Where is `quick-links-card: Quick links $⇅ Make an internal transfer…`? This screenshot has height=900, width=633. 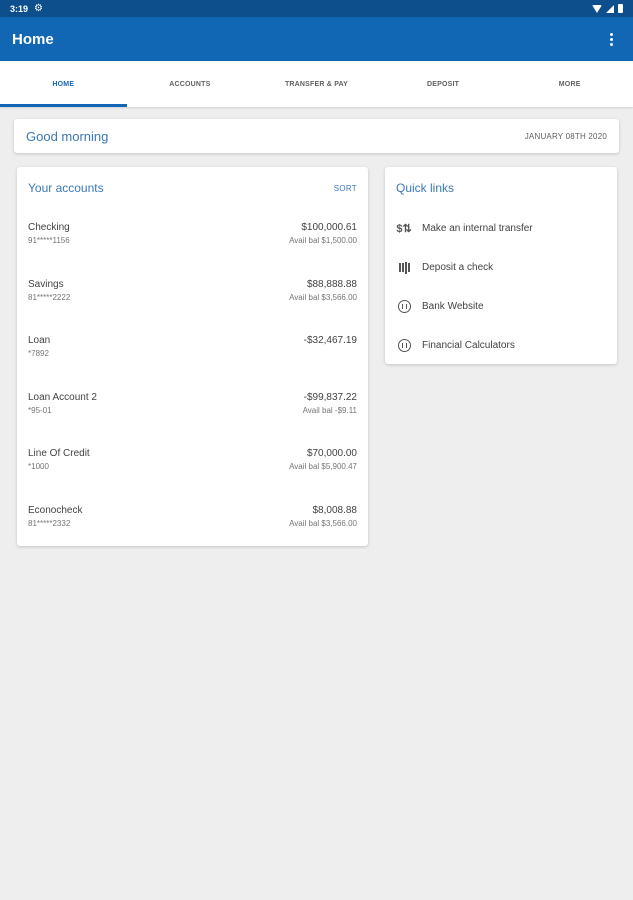
quick-links-card: Quick links $⇅ Make an internal transfer… is located at coordinates (501, 265).